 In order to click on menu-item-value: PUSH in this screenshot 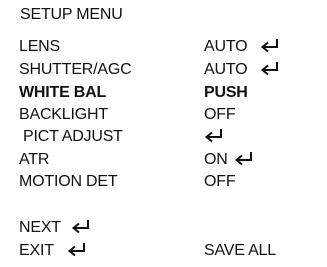, I will do `click(226, 92)`.